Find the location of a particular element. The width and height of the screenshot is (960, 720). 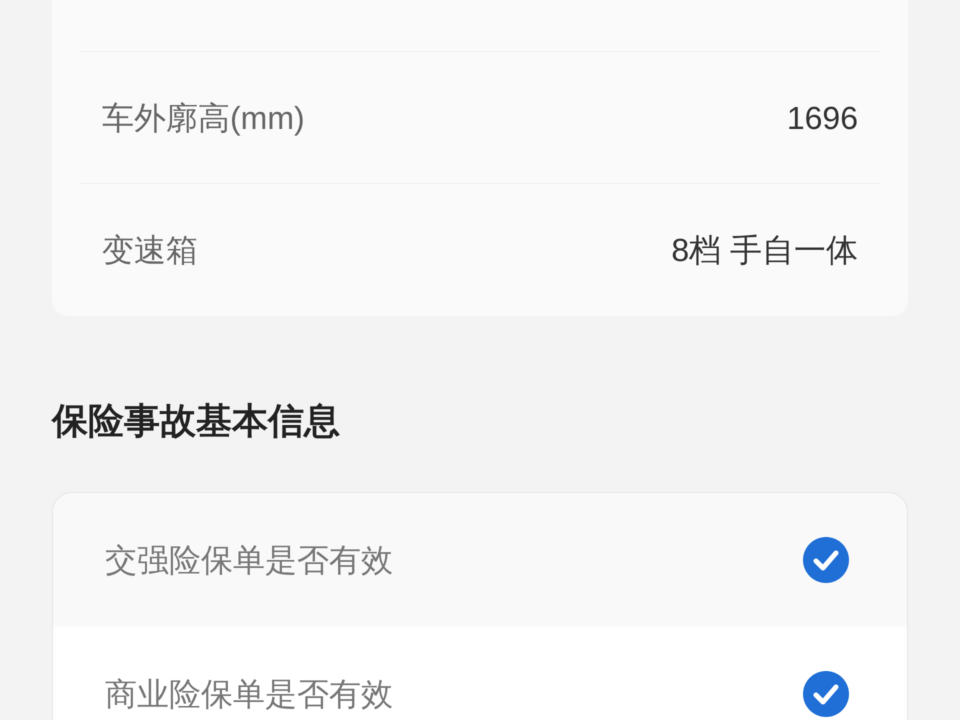

insurance-label: 交强险保单是否有效 is located at coordinates (249, 560).